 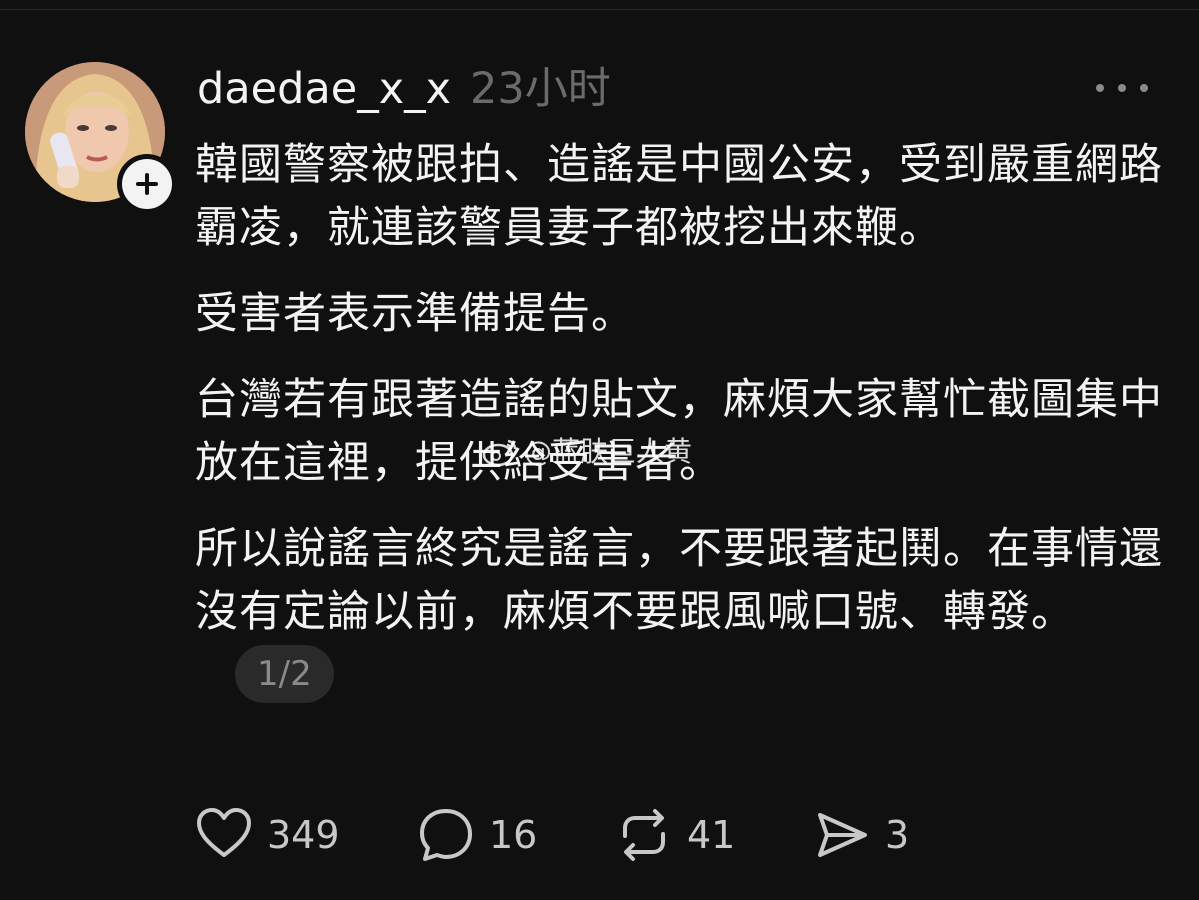 What do you see at coordinates (711, 835) in the screenshot?
I see `repost-count: 41` at bounding box center [711, 835].